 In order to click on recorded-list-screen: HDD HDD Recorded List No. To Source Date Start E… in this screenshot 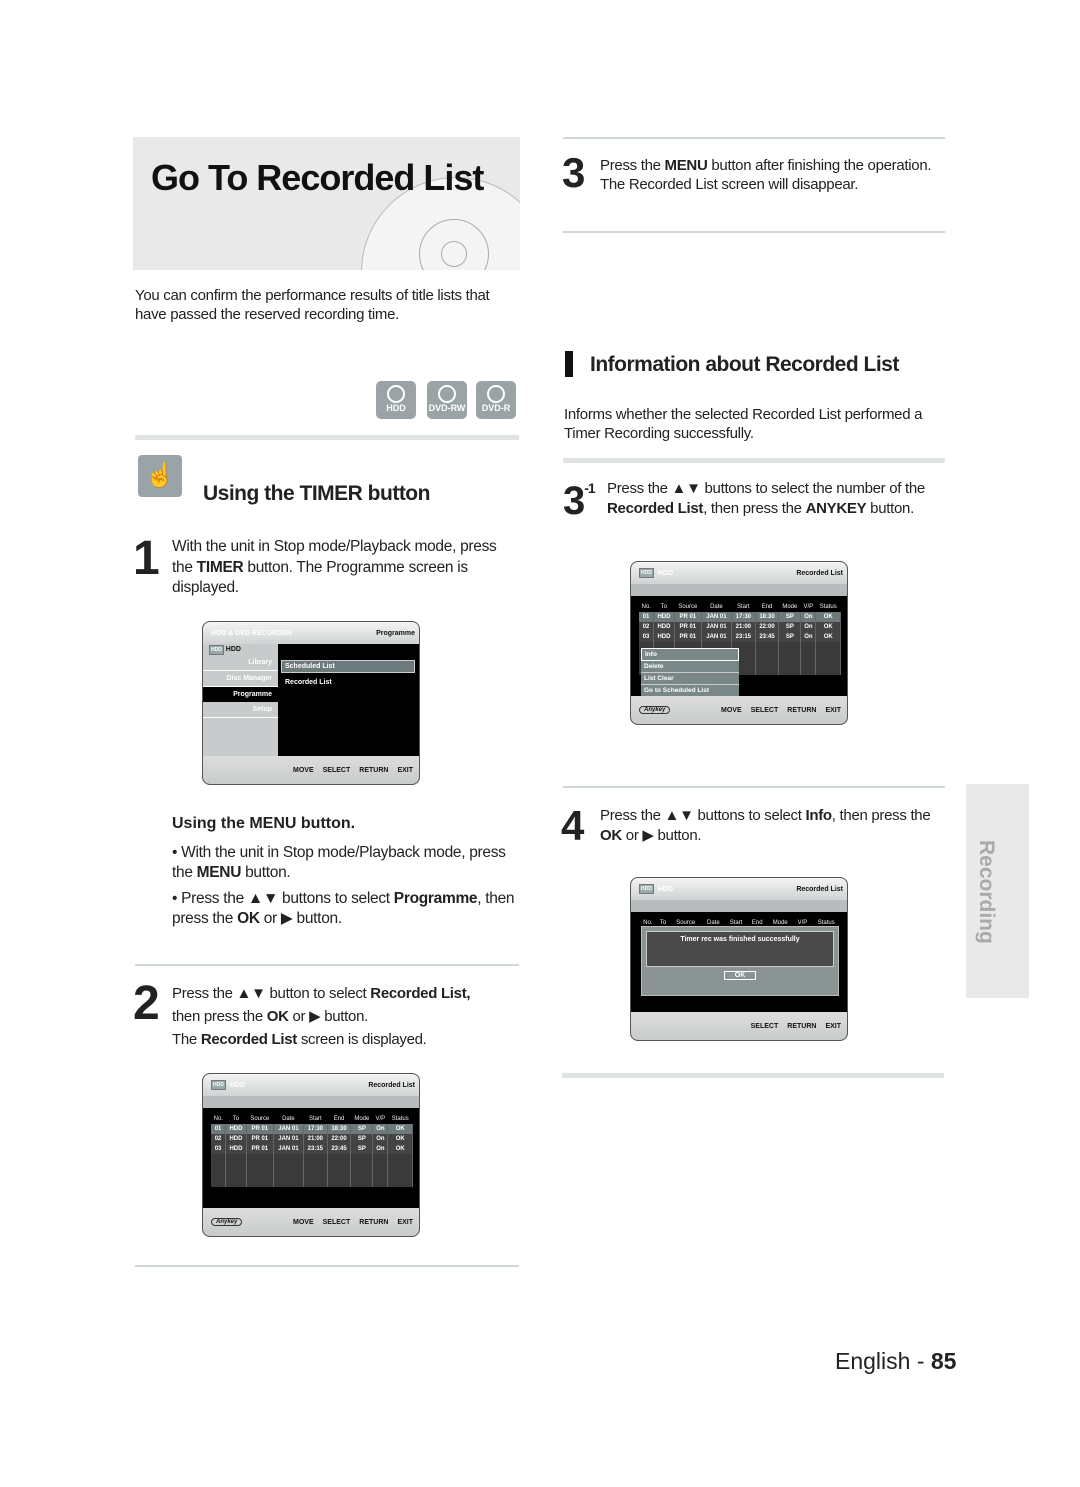, I will do `click(311, 1155)`.